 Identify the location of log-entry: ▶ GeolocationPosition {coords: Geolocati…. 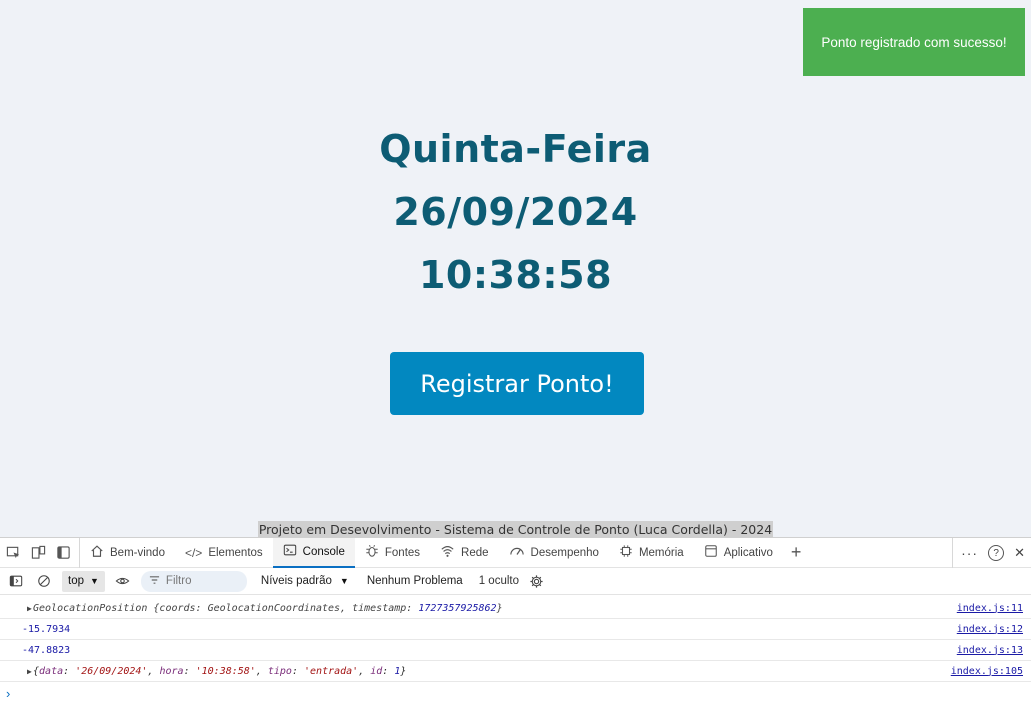
(515, 607).